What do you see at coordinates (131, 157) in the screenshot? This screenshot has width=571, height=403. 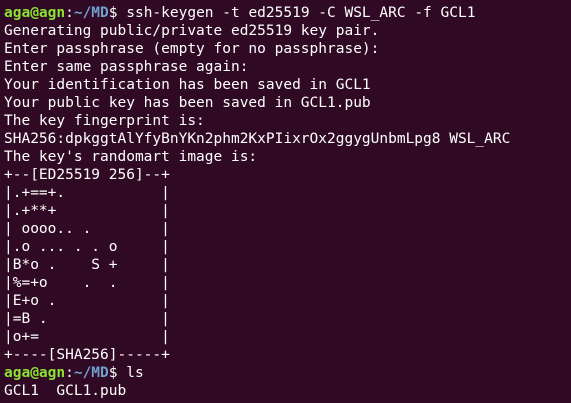 I see `output-line: The key's randomart image is:` at bounding box center [131, 157].